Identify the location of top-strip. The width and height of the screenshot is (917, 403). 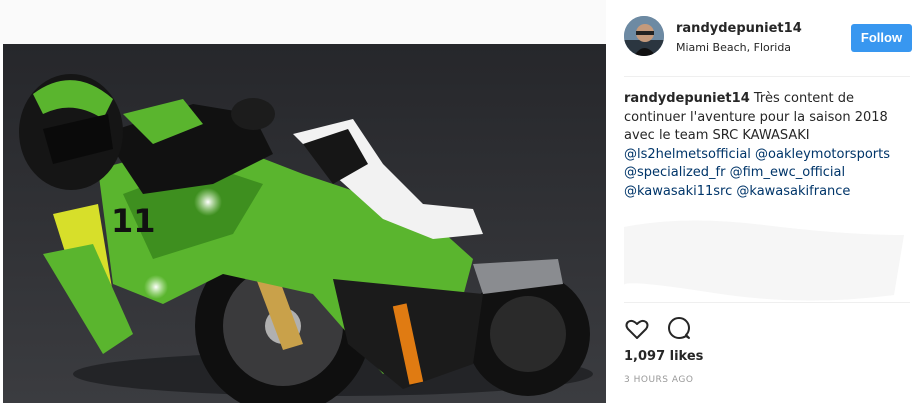
(303, 22).